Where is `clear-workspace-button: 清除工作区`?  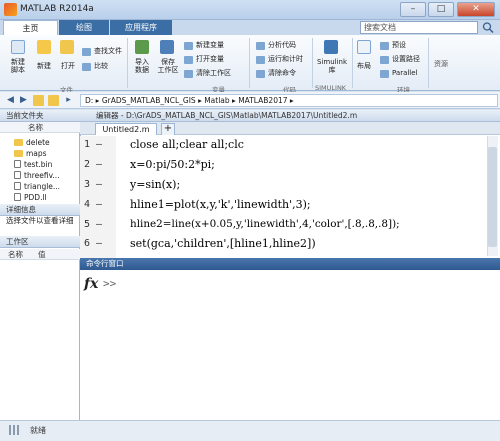 clear-workspace-button: 清除工作区 is located at coordinates (207, 73).